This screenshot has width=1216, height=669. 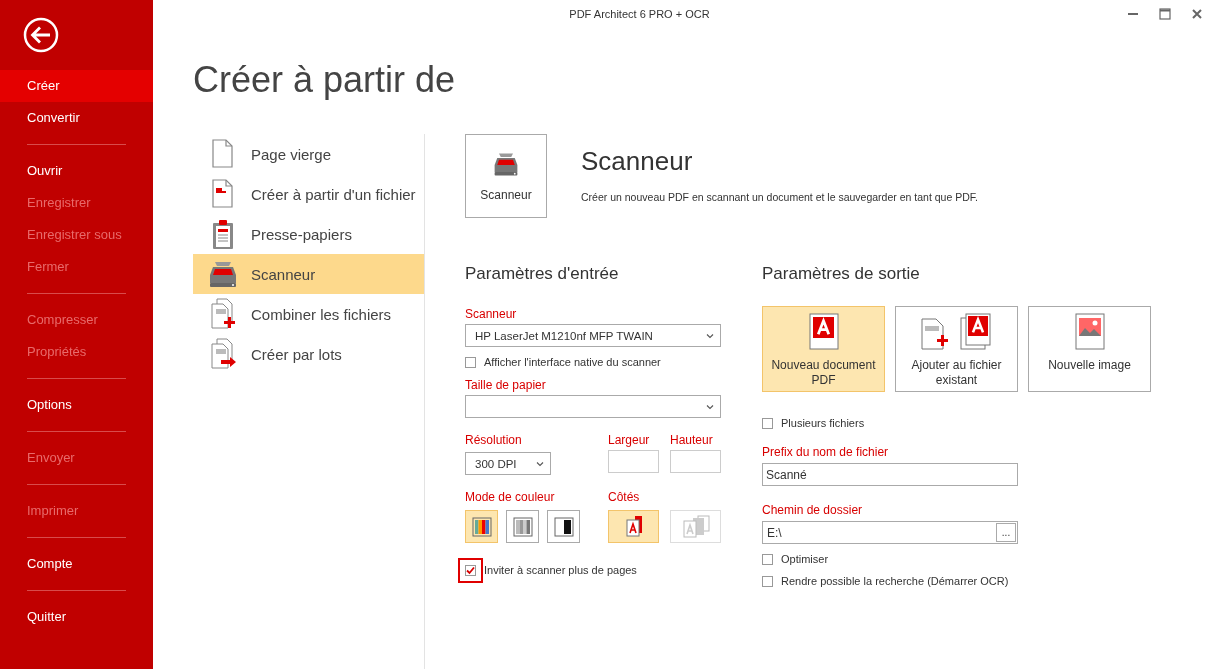 What do you see at coordinates (560, 570) in the screenshot?
I see `checkbox-label: Inviter à scanner plus de pages` at bounding box center [560, 570].